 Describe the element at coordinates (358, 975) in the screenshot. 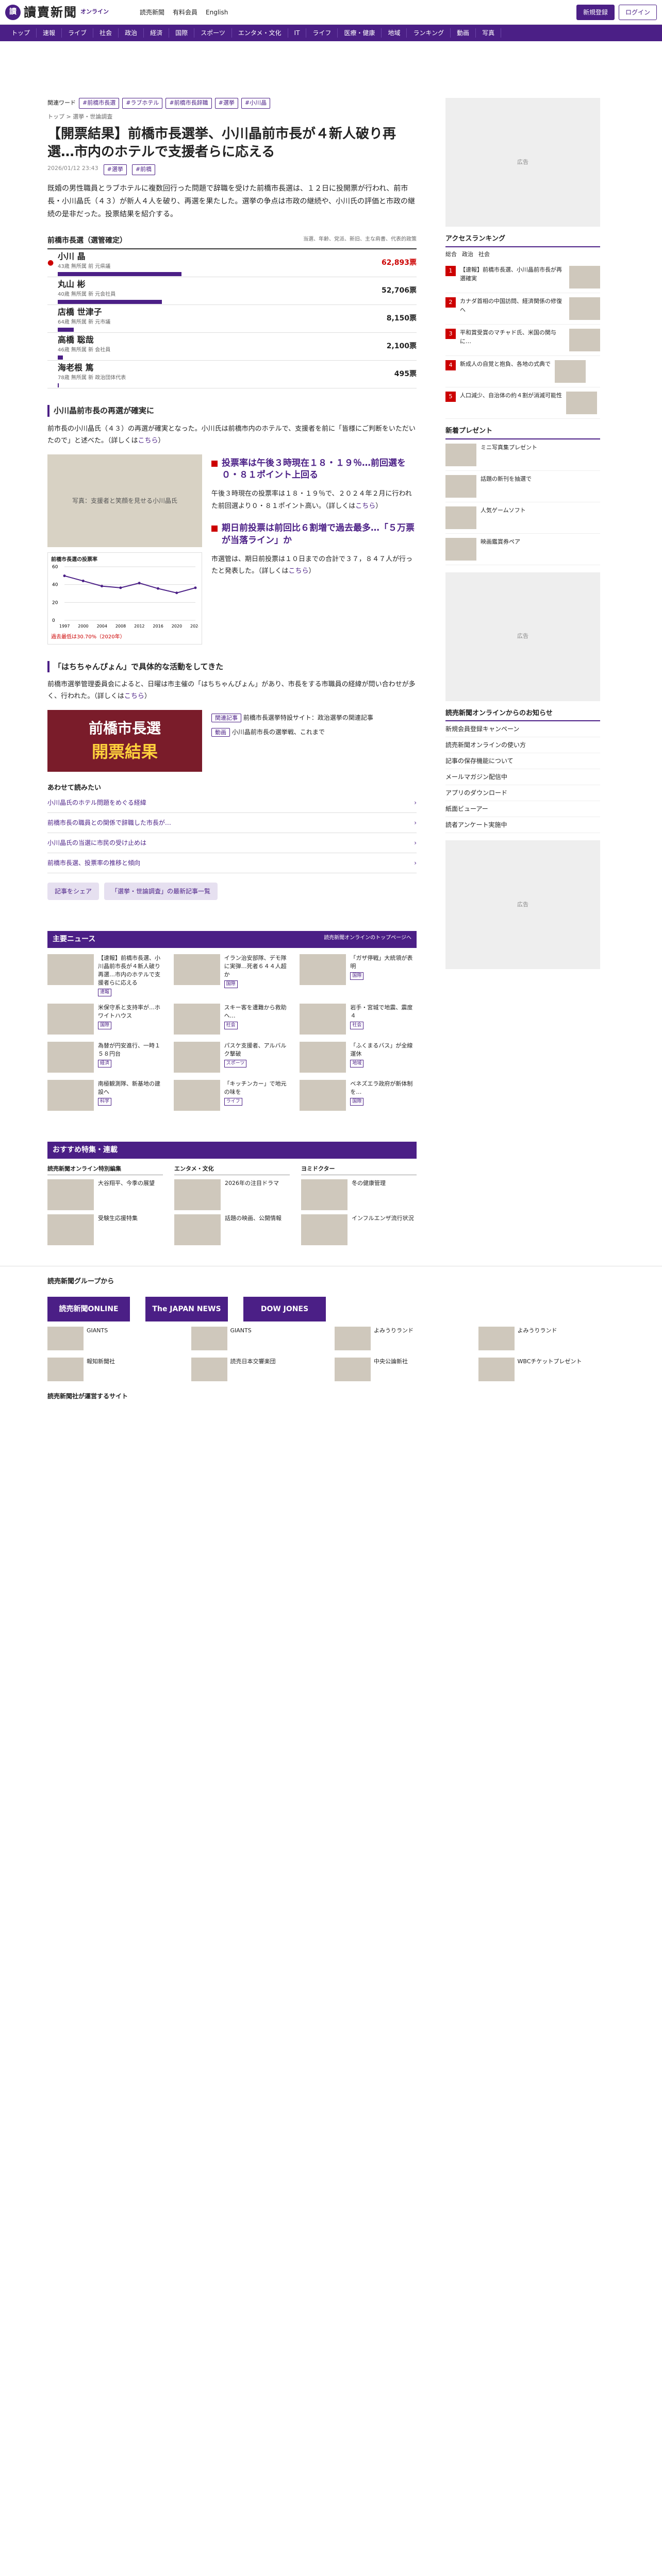

I see `news-item: 「ガザ停戦」大統領が表明 国際` at that location.